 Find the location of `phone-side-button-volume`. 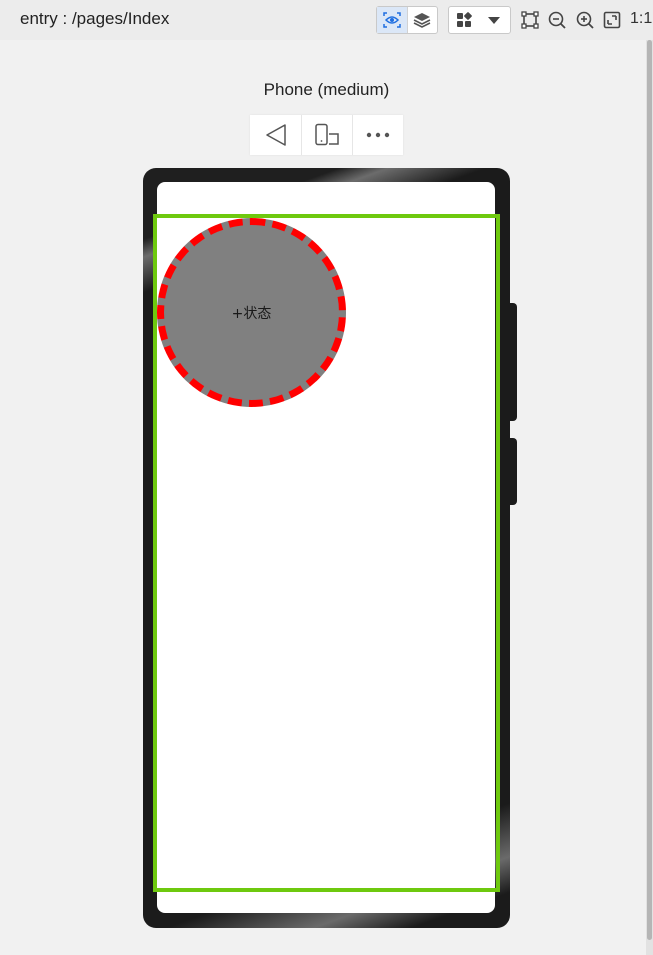

phone-side-button-volume is located at coordinates (513, 362).